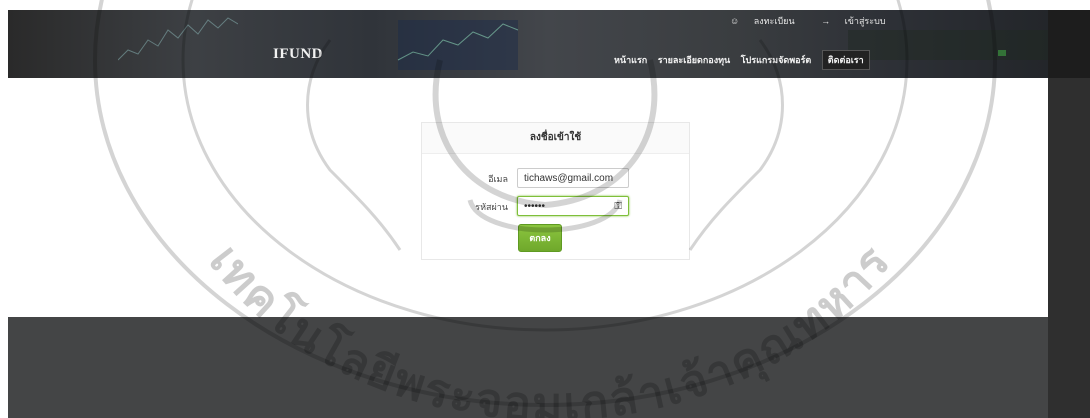 The height and width of the screenshot is (418, 1090). What do you see at coordinates (735, 21) in the screenshot?
I see `user-icon: ☺` at bounding box center [735, 21].